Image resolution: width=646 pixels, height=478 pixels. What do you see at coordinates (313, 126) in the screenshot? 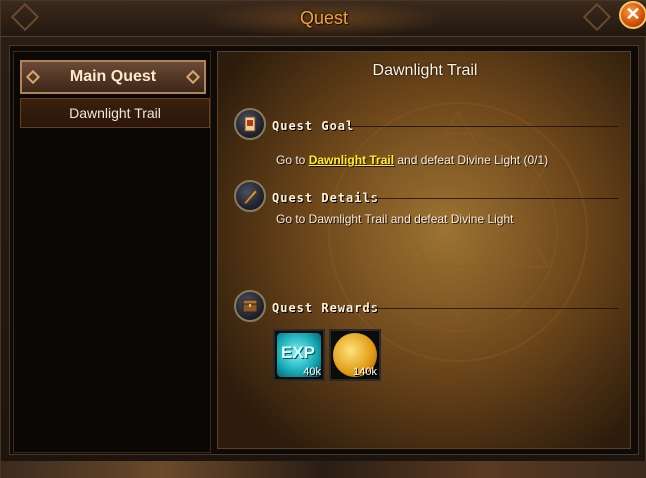
I see `quest-goal-heading: Quest Goal` at bounding box center [313, 126].